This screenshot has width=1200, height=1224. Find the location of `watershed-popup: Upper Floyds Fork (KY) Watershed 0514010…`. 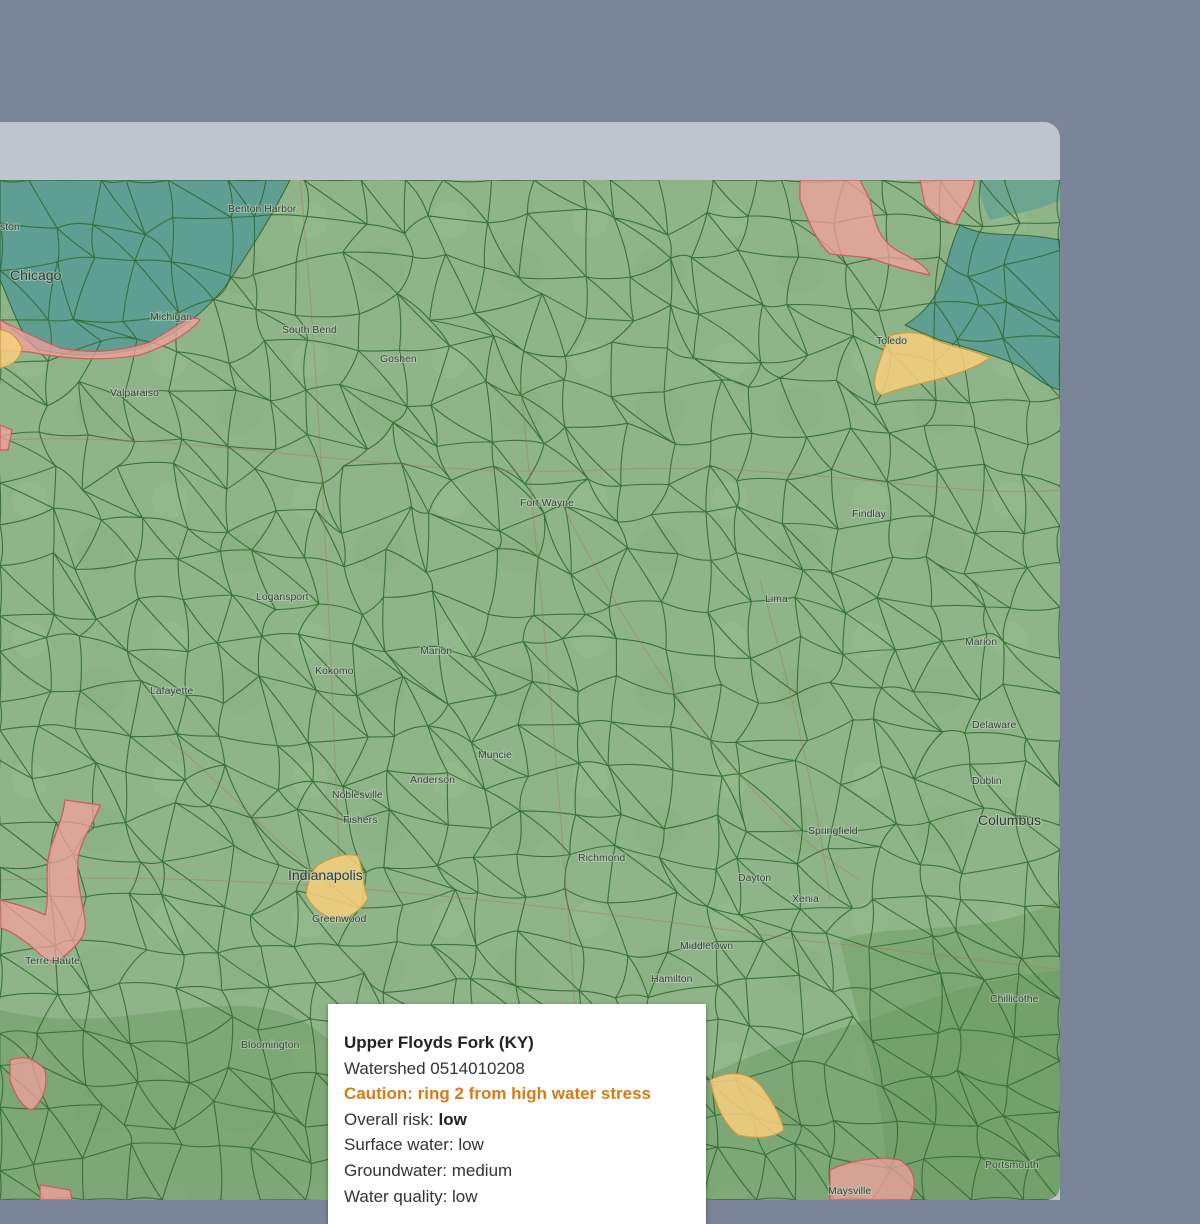

watershed-popup: Upper Floyds Fork (KY) Watershed 0514010… is located at coordinates (517, 1114).